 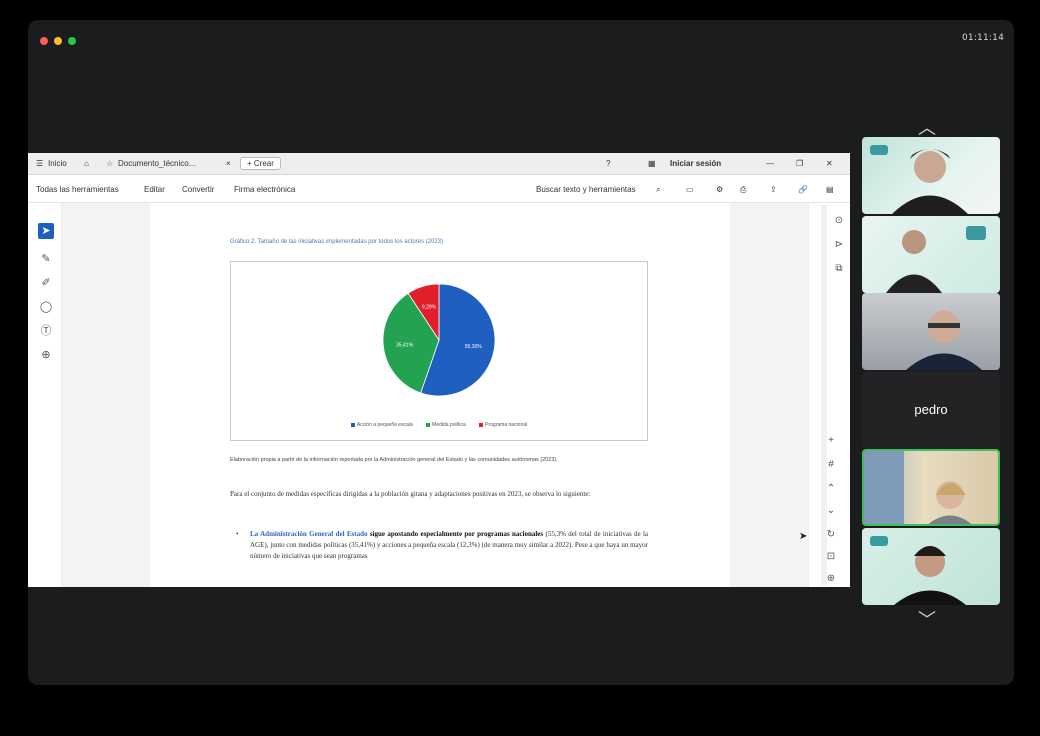 I want to click on rotate-icon: ↻, so click(x=831, y=534).